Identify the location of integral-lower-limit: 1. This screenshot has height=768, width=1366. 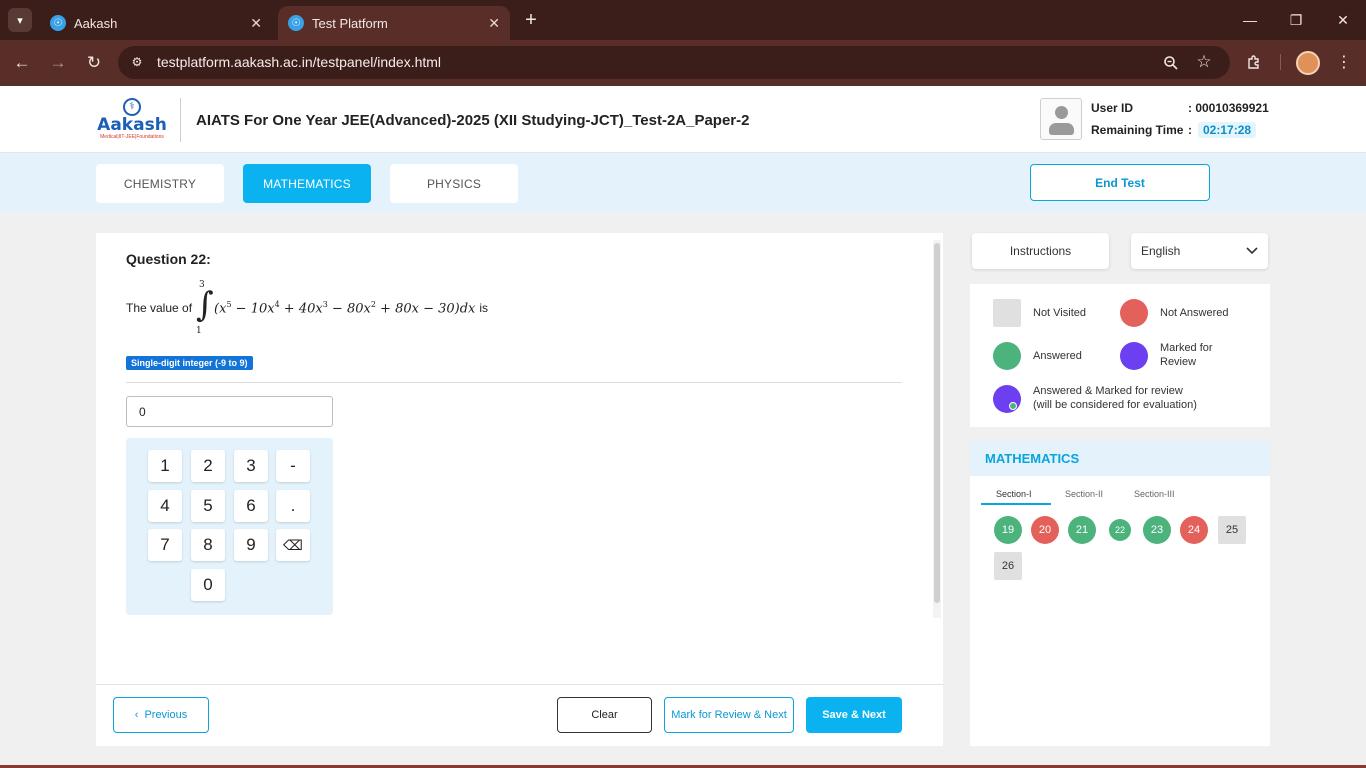
(199, 331).